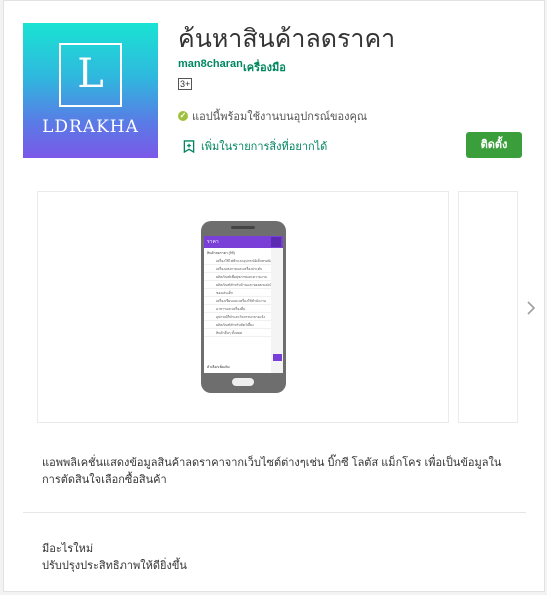 The image size is (547, 595). I want to click on app-title: ค้นหาสินค้าลดราคา, so click(287, 39).